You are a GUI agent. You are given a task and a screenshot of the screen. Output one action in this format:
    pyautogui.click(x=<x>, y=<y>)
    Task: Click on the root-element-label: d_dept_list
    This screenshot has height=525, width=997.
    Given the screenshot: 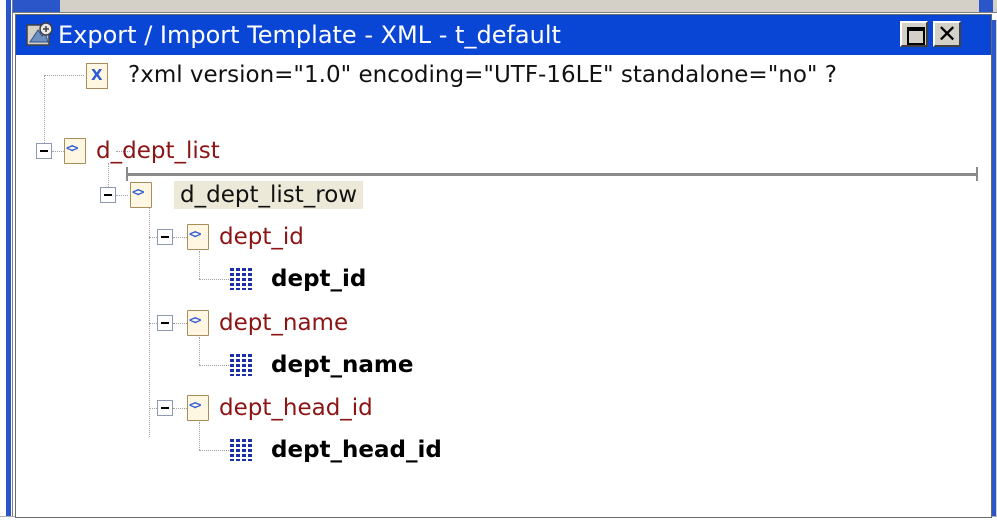 What is the action you would take?
    pyautogui.click(x=158, y=151)
    